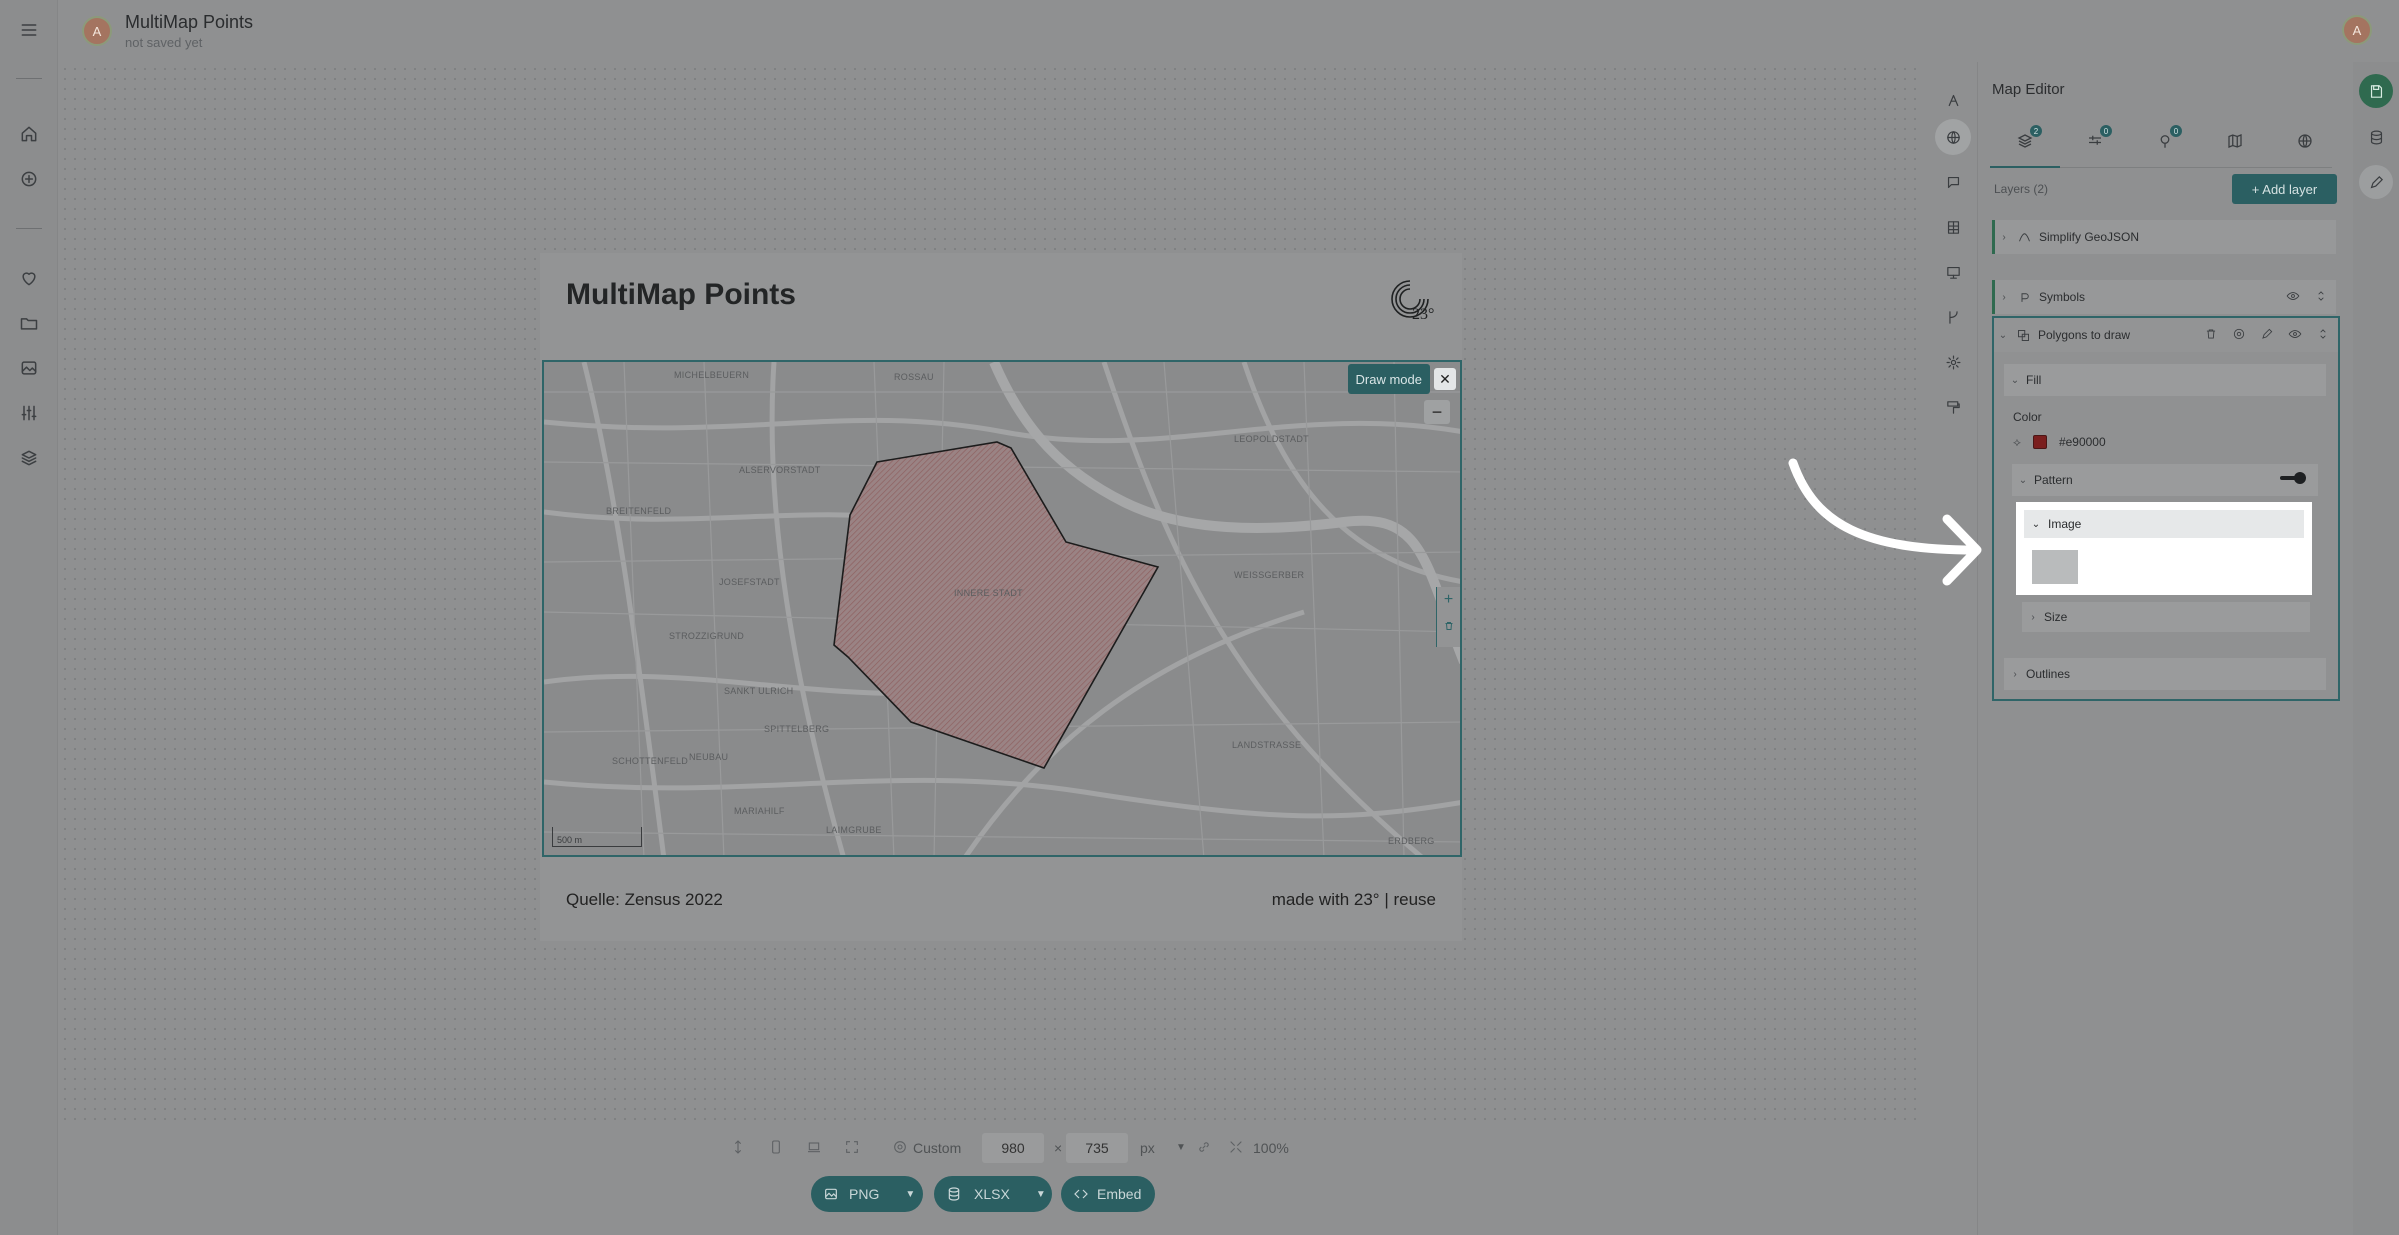 Image resolution: width=2399 pixels, height=1235 pixels. I want to click on laptop-icon, so click(814, 1147).